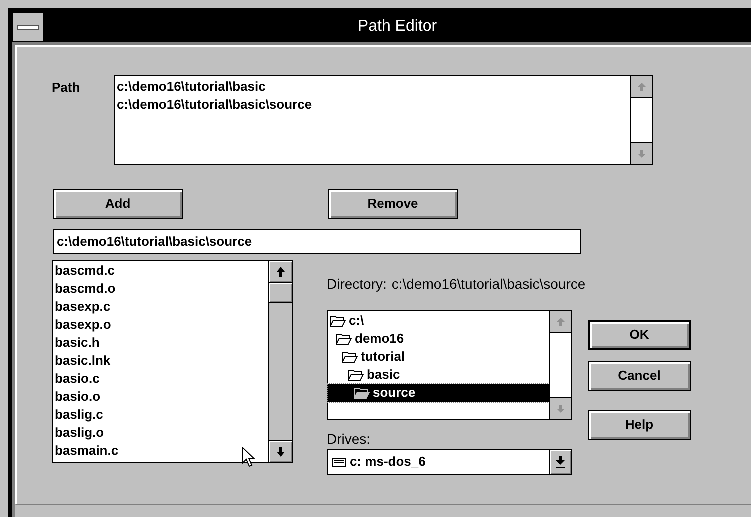 Image resolution: width=751 pixels, height=517 pixels. Describe the element at coordinates (349, 439) in the screenshot. I see `drives-label: Drives:` at that location.